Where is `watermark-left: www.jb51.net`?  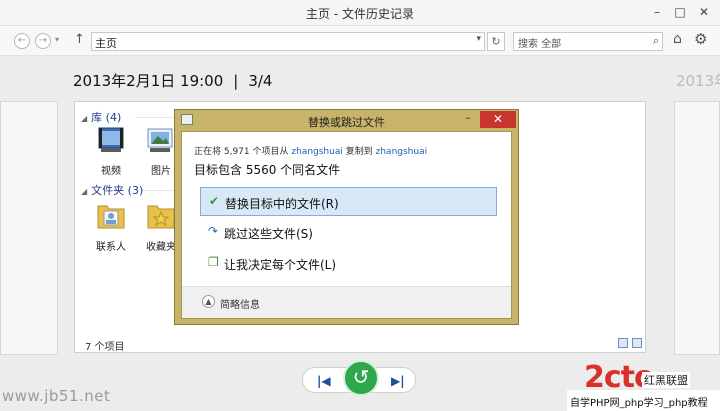
watermark-left: www.jb51.net is located at coordinates (56, 396).